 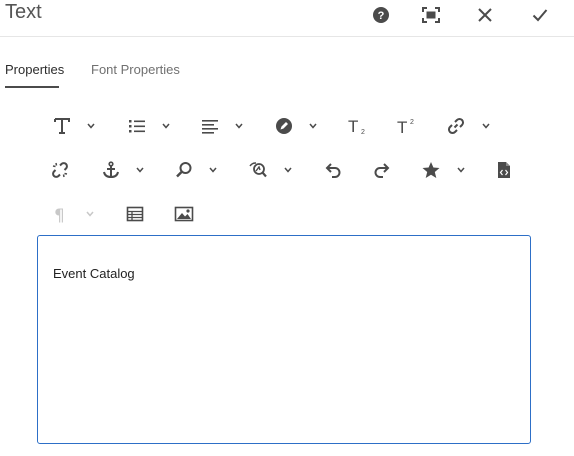 I want to click on close-icon, so click(x=485, y=15).